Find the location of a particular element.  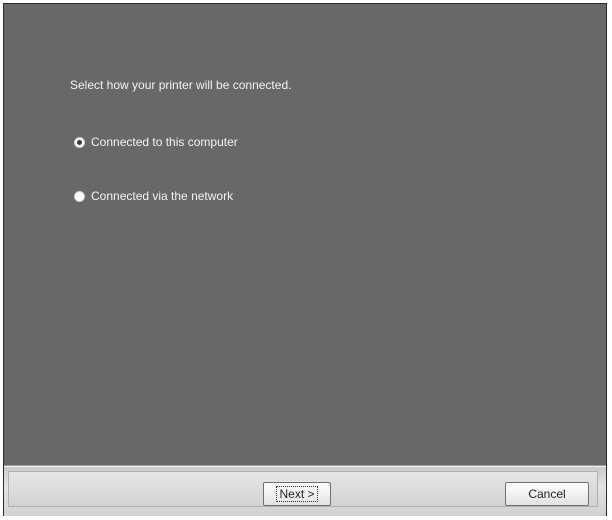

cancel-button: Cancel is located at coordinates (547, 494).